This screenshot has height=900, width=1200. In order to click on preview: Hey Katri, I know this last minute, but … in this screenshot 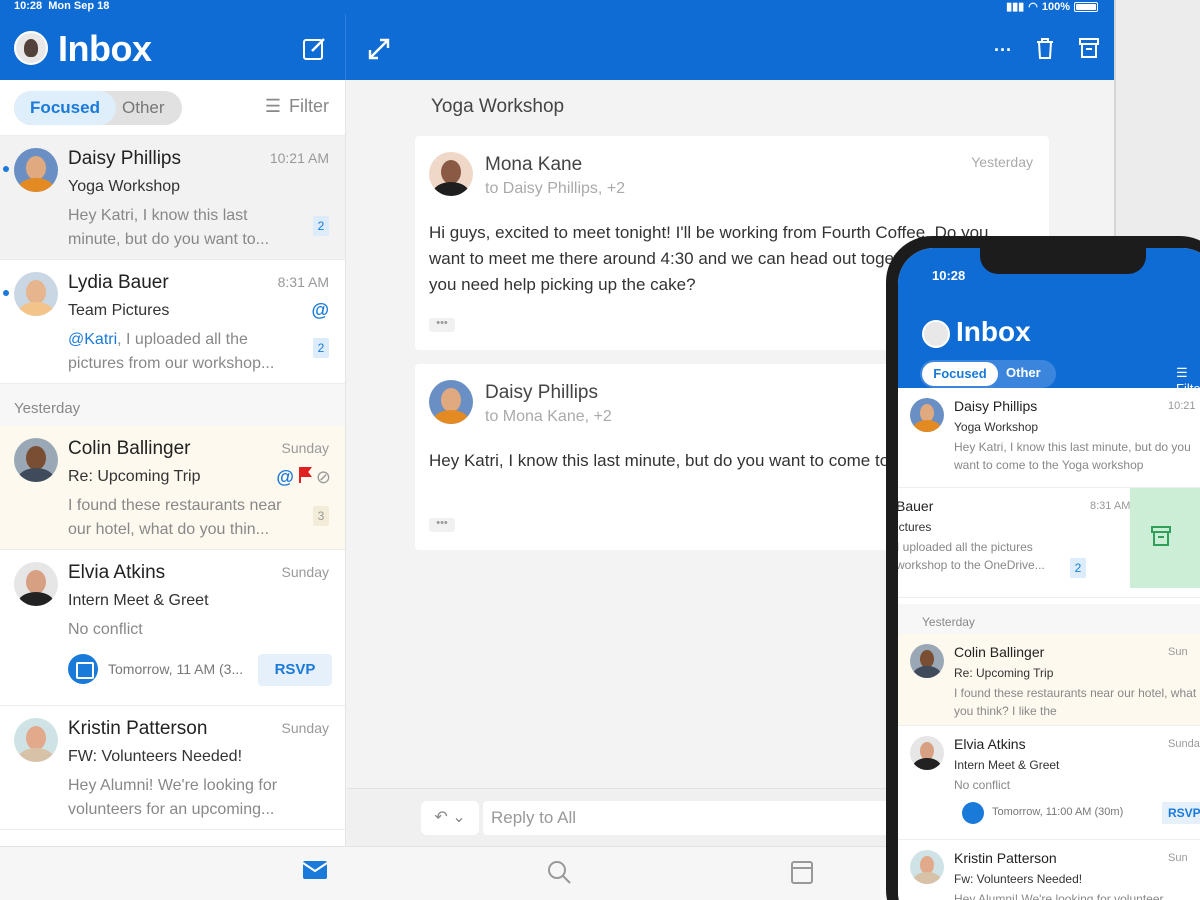, I will do `click(169, 227)`.